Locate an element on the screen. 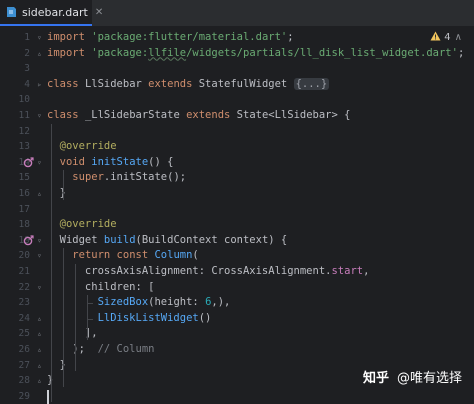  code-token: 'package:flutter/material.dart' is located at coordinates (189, 37).